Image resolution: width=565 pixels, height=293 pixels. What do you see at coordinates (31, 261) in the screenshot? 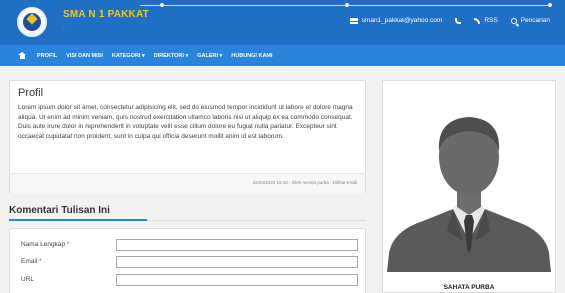
I see `email-label: Email *` at bounding box center [31, 261].